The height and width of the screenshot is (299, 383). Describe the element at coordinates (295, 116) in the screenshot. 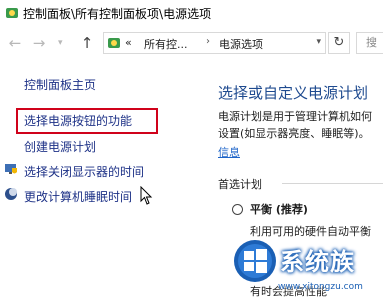

I see `description-line: 电源计划是用于管理计算机如何` at that location.